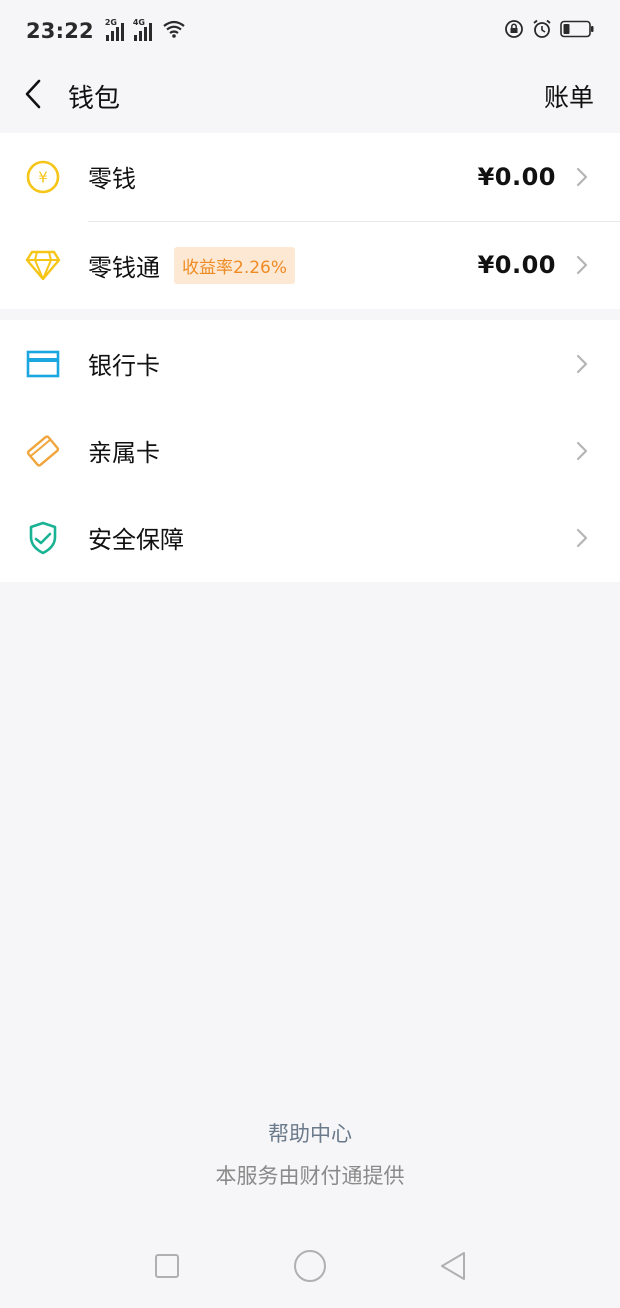 The height and width of the screenshot is (1308, 620). Describe the element at coordinates (310, 266) in the screenshot. I see `list-item-change-pass: 零钱通 收益率2.26% ¥0.00` at that location.